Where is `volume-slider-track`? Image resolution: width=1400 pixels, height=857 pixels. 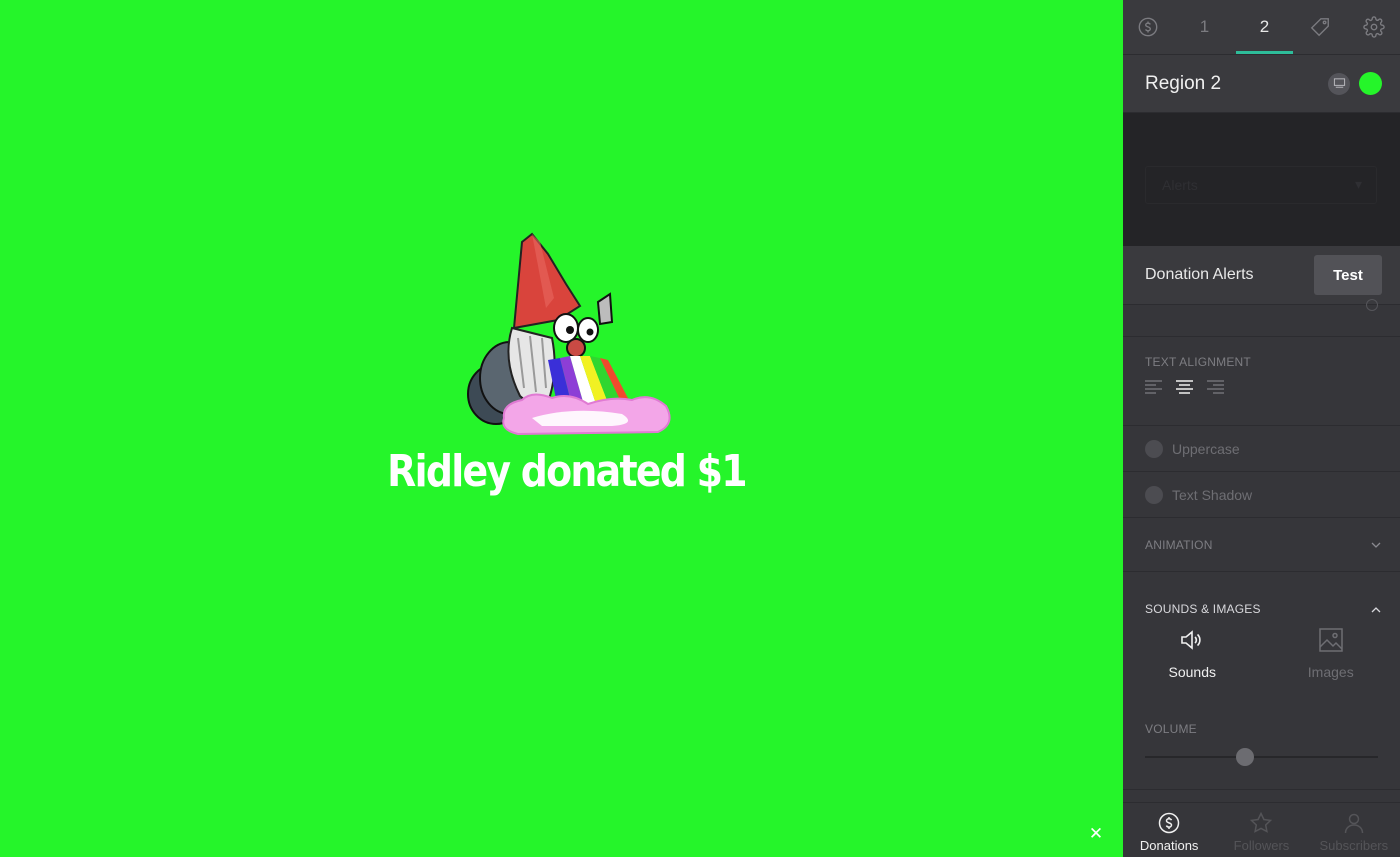 volume-slider-track is located at coordinates (1261, 757).